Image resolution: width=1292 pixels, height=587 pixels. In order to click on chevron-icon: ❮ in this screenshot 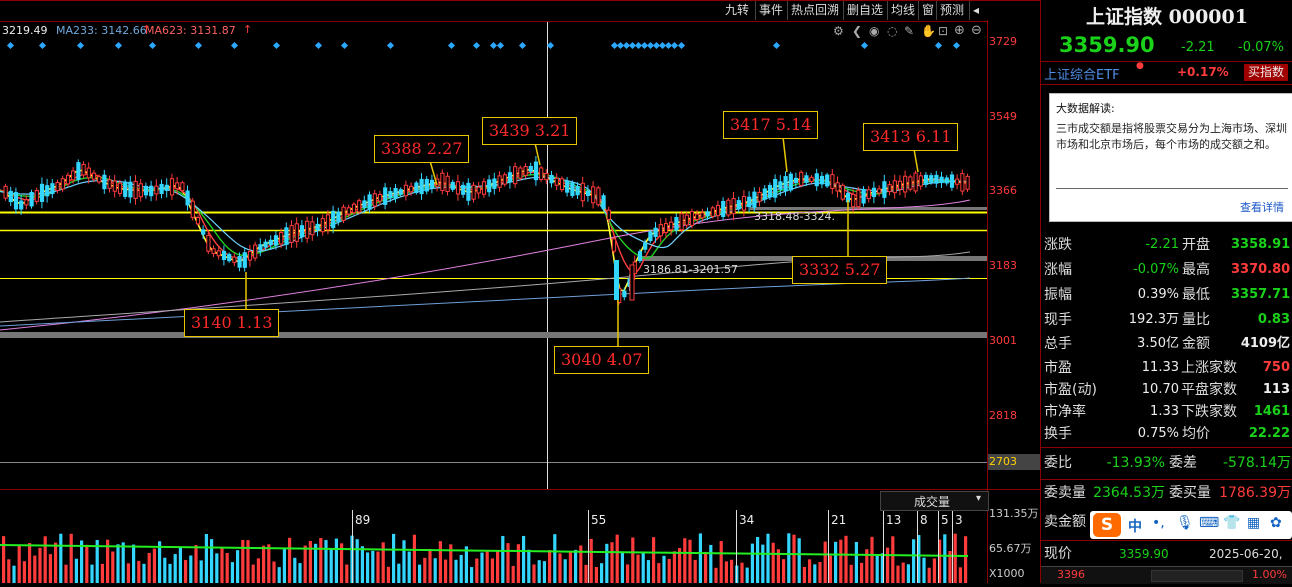, I will do `click(857, 31)`.